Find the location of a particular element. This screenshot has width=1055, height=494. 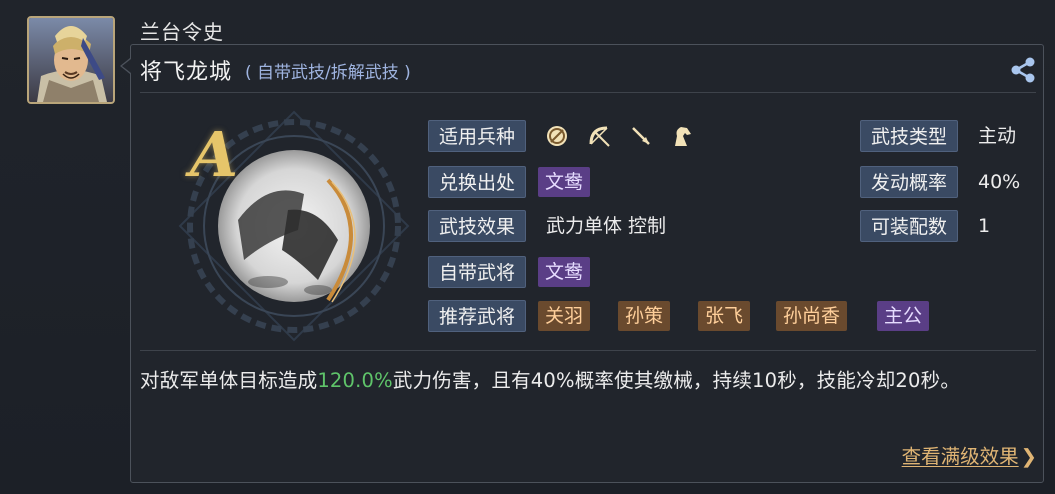

shield-icon is located at coordinates (557, 136).